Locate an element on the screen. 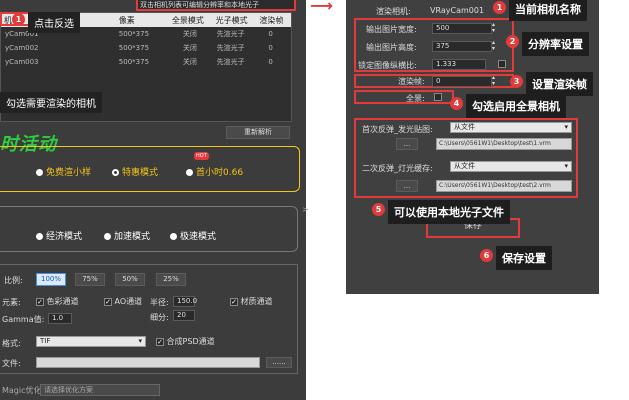 This screenshot has width=629, height=400. scale-100-button: 100% is located at coordinates (51, 279).